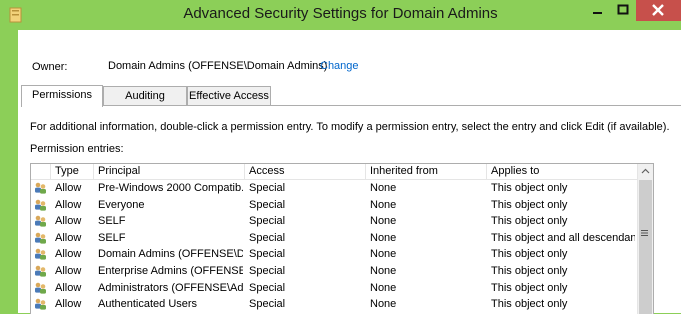 Image resolution: width=681 pixels, height=314 pixels. What do you see at coordinates (50, 67) in the screenshot?
I see `owner-label: Owner:` at bounding box center [50, 67].